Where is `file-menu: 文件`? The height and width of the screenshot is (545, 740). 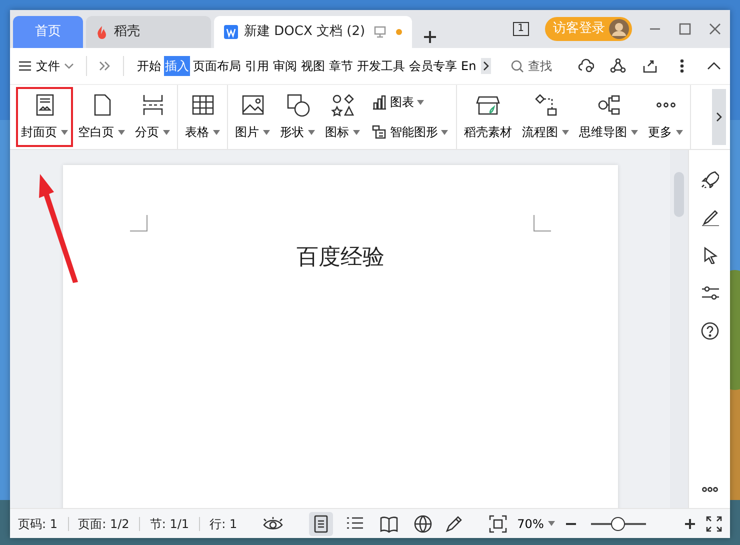
file-menu: 文件 is located at coordinates (46, 66).